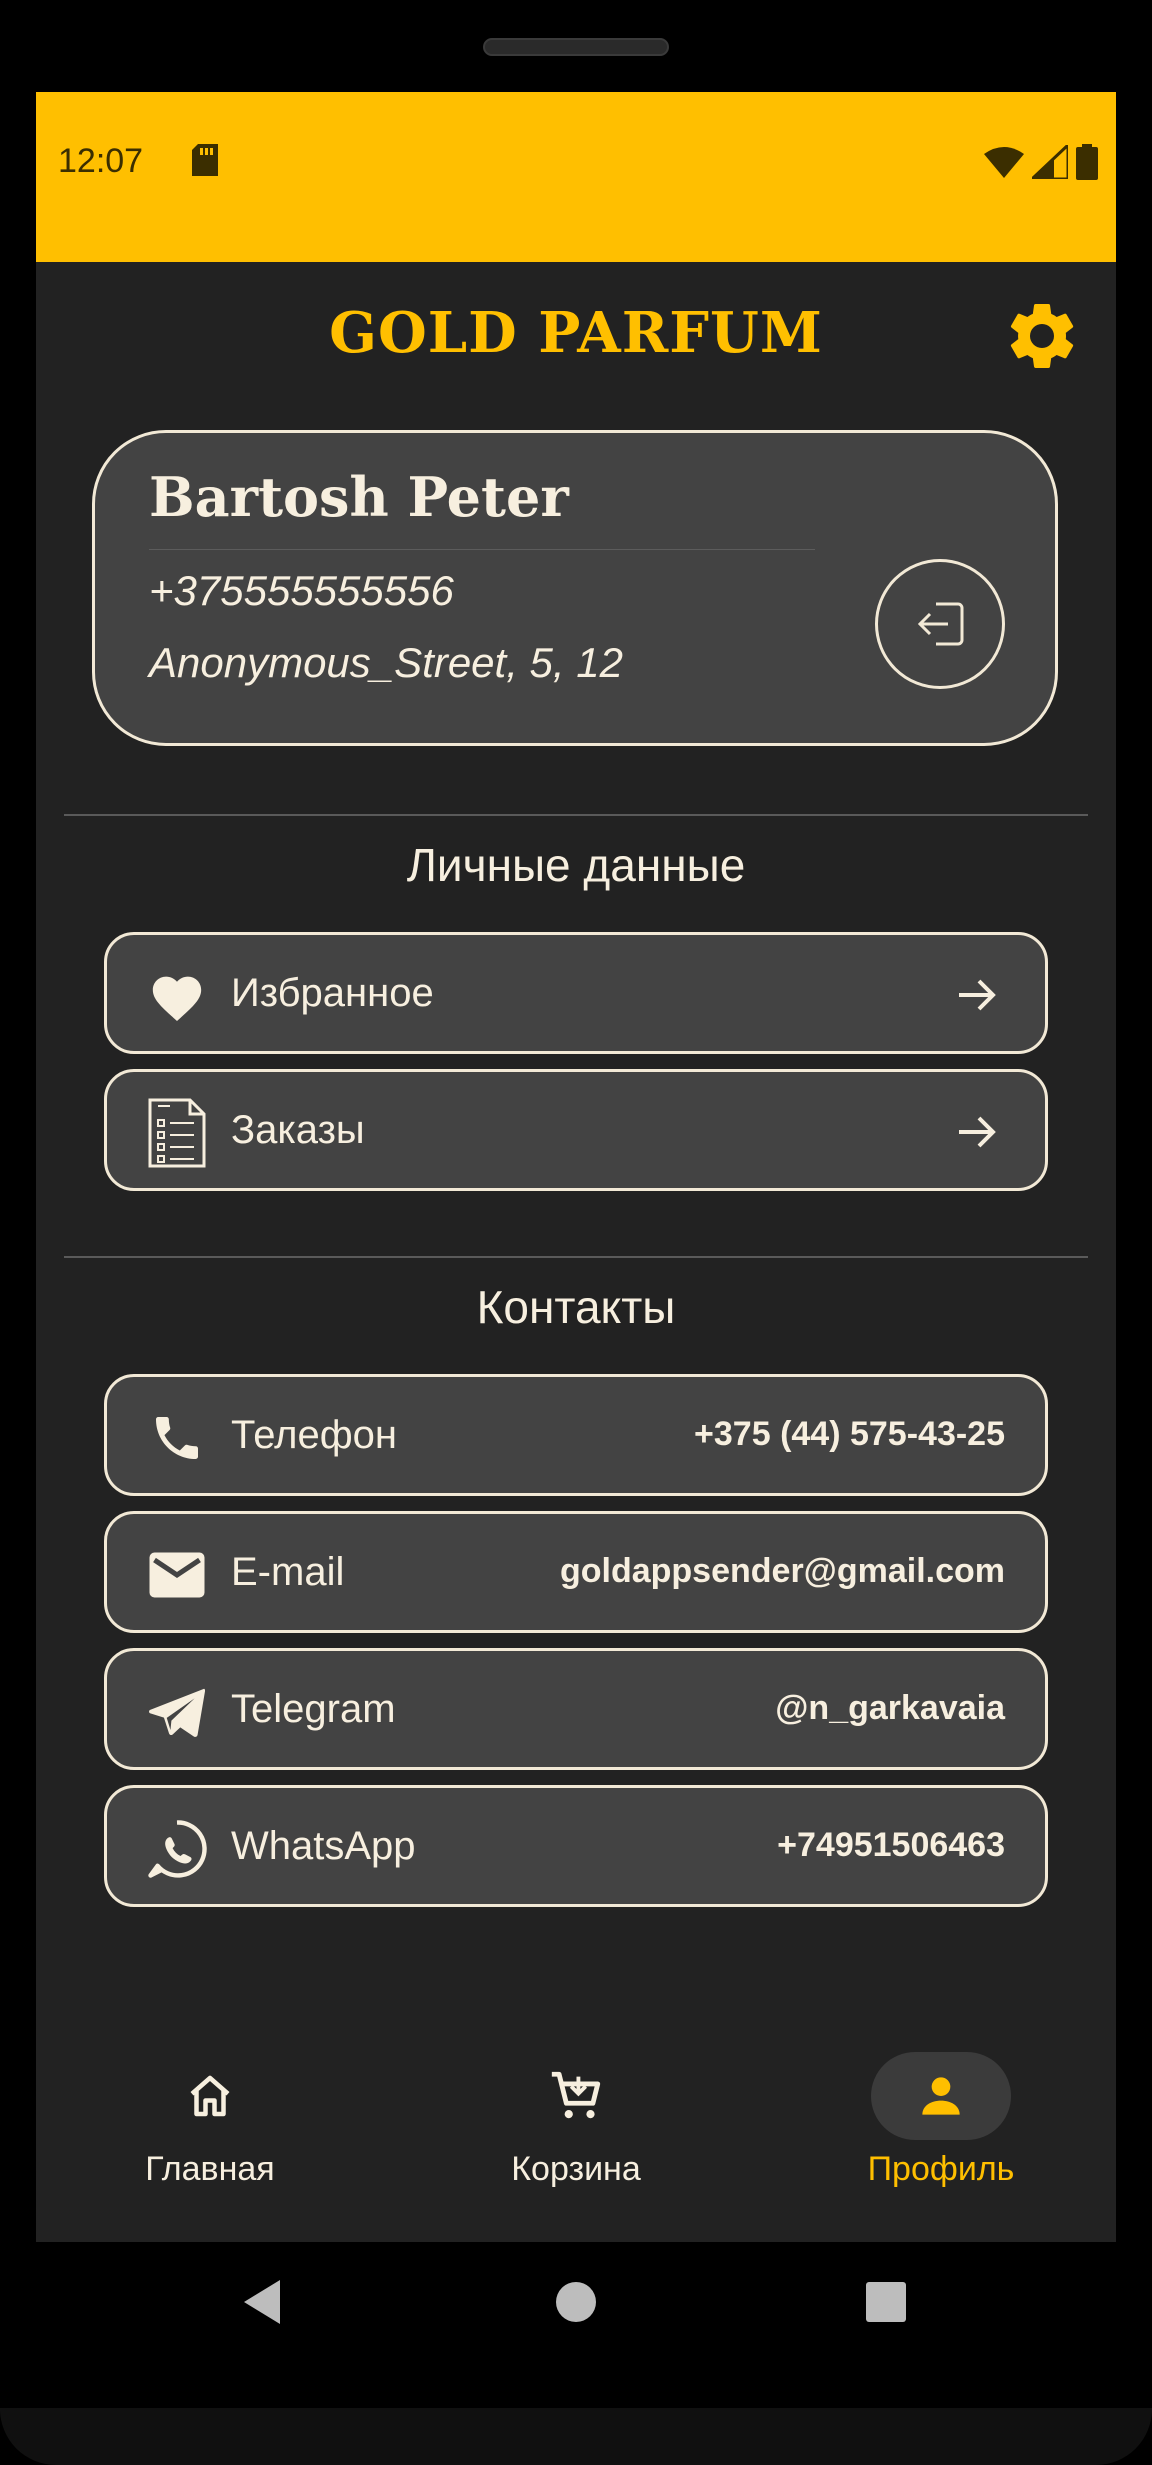 The width and height of the screenshot is (1152, 2465). What do you see at coordinates (314, 1435) in the screenshot?
I see `contact-phone-label: Телефон` at bounding box center [314, 1435].